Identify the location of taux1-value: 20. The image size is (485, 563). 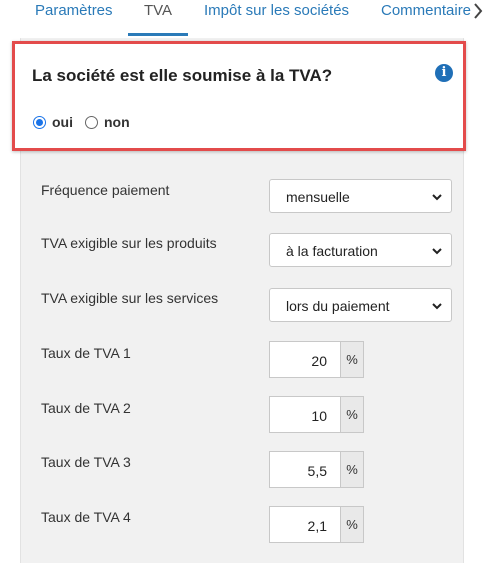
(319, 361).